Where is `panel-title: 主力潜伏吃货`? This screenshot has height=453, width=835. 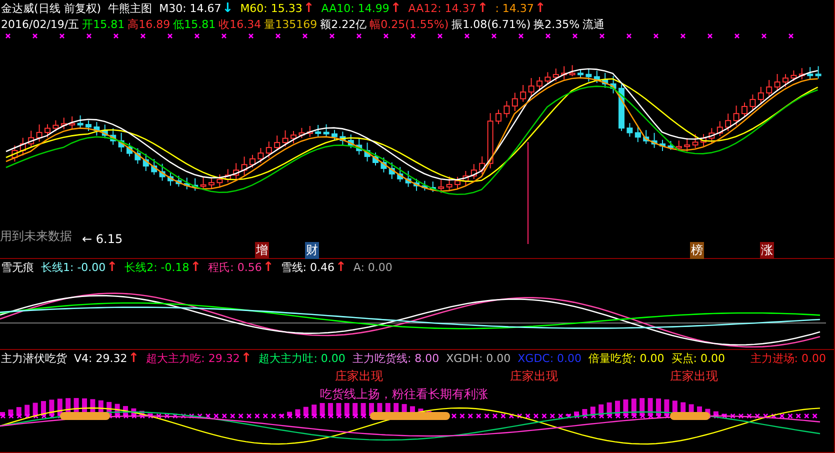
panel-title: 主力潜伏吃货 is located at coordinates (34, 358).